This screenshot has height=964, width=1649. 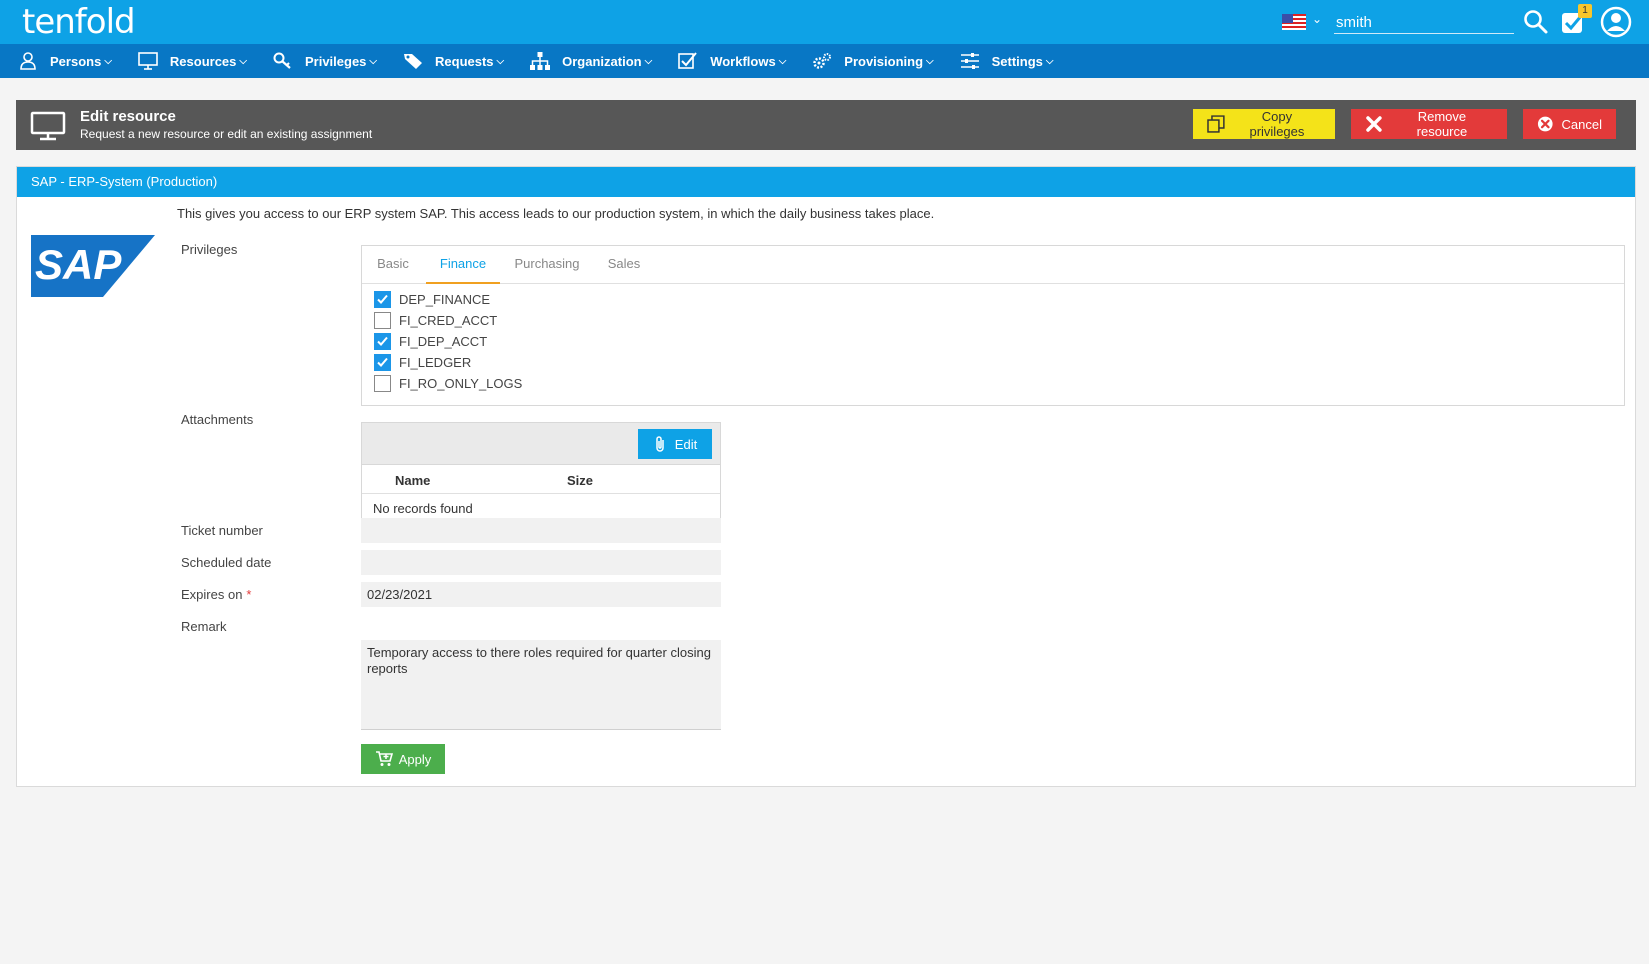 What do you see at coordinates (464, 61) in the screenshot?
I see `nav-label: Requests` at bounding box center [464, 61].